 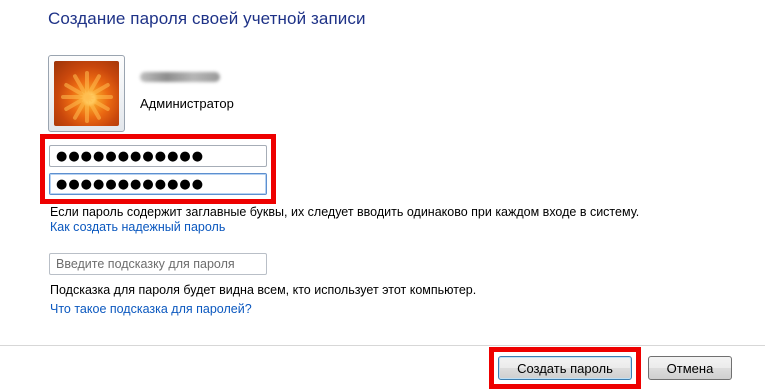 I want to click on flower-avatar-icon, so click(x=86, y=93).